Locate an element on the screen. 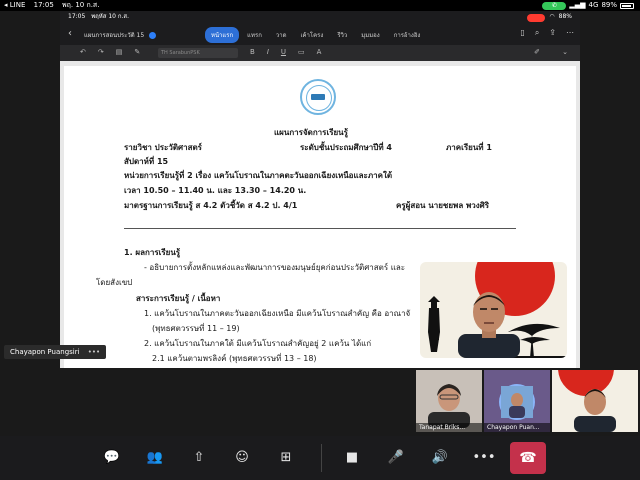 Image resolution: width=640 pixels, height=480 pixels. meeting-controls: 💬 👥 ⇧ ☺ ⊞ ■ 🎤 🔊 ••• ☎ is located at coordinates (320, 458).